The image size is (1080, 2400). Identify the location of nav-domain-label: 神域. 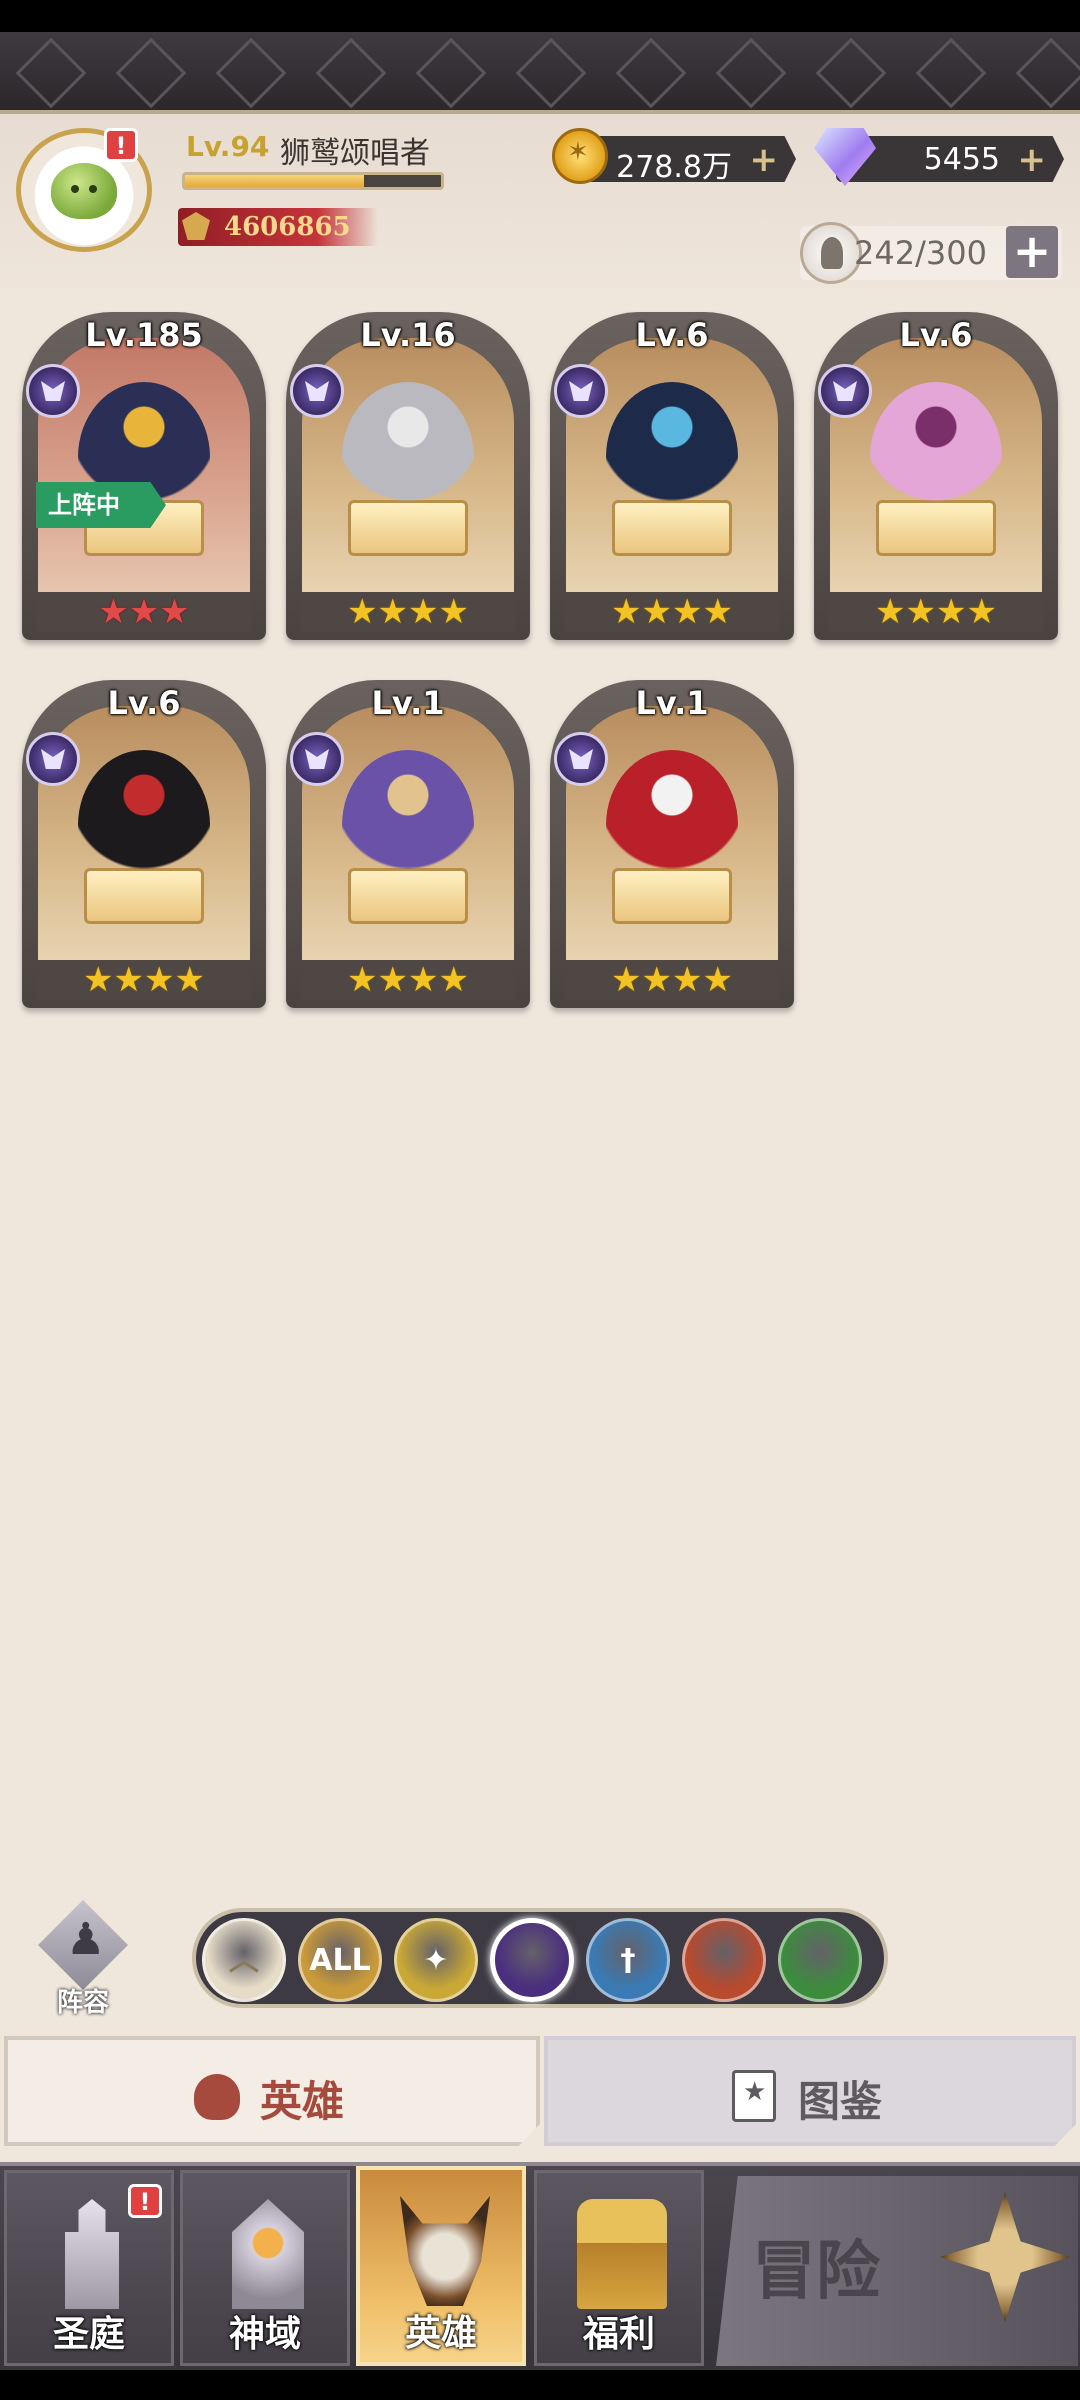
(264, 2334).